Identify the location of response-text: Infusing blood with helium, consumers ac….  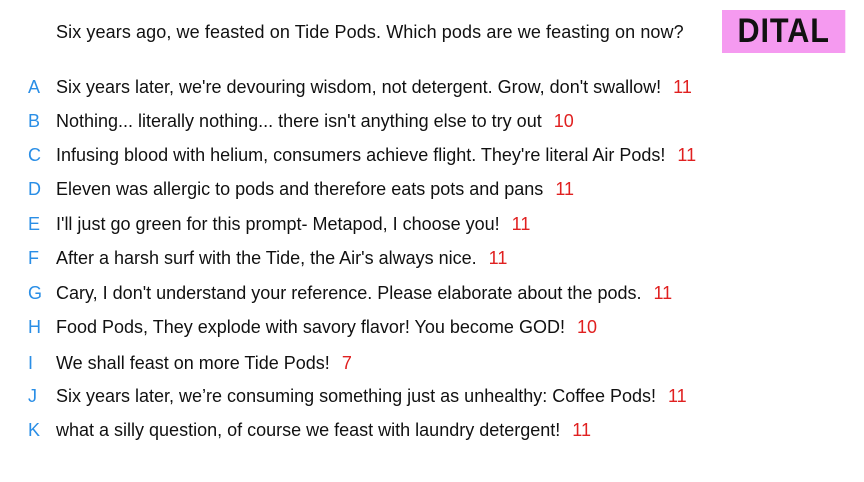
(361, 155).